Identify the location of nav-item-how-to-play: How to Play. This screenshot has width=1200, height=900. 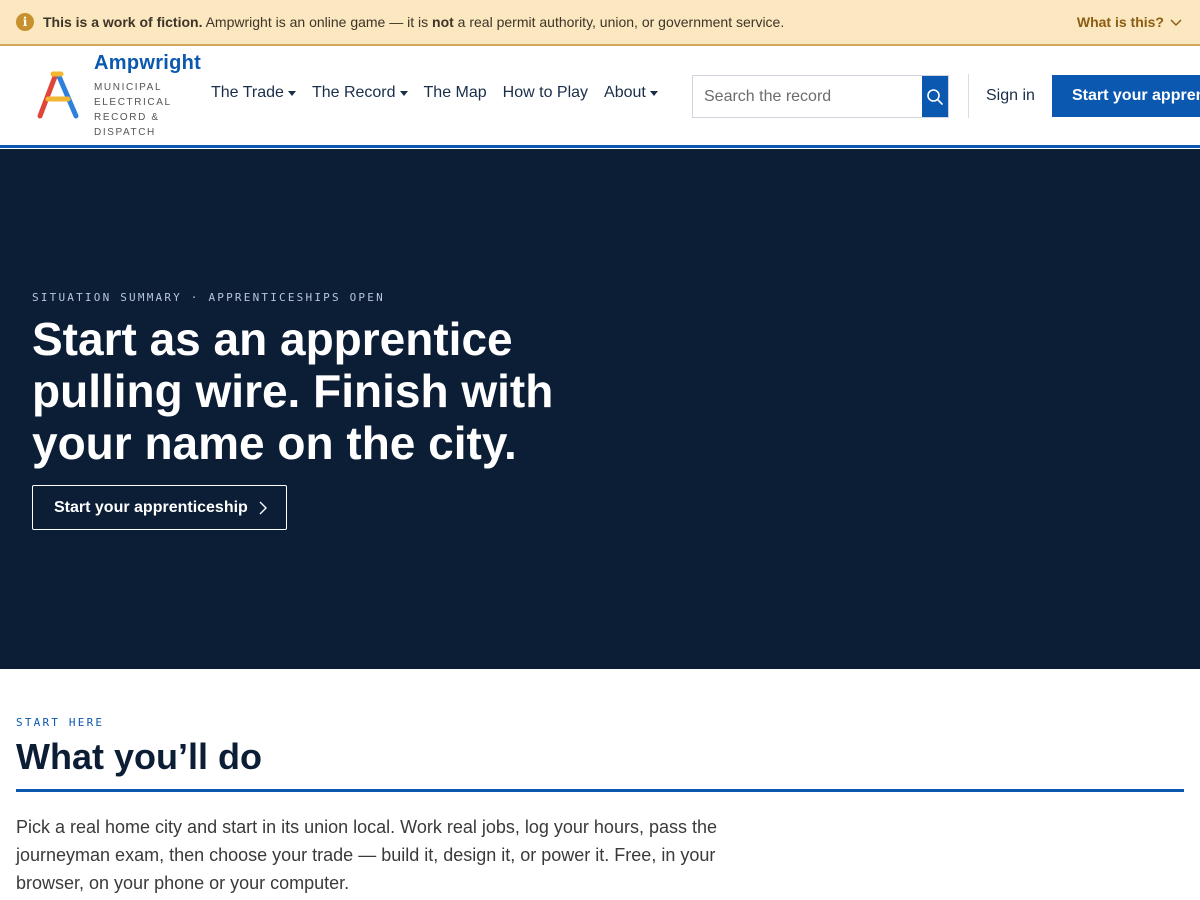
(545, 93).